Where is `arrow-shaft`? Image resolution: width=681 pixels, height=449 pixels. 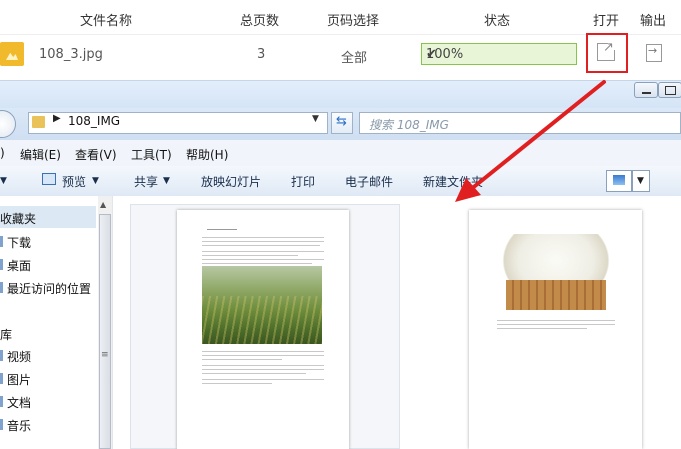 arrow-shaft is located at coordinates (537, 136).